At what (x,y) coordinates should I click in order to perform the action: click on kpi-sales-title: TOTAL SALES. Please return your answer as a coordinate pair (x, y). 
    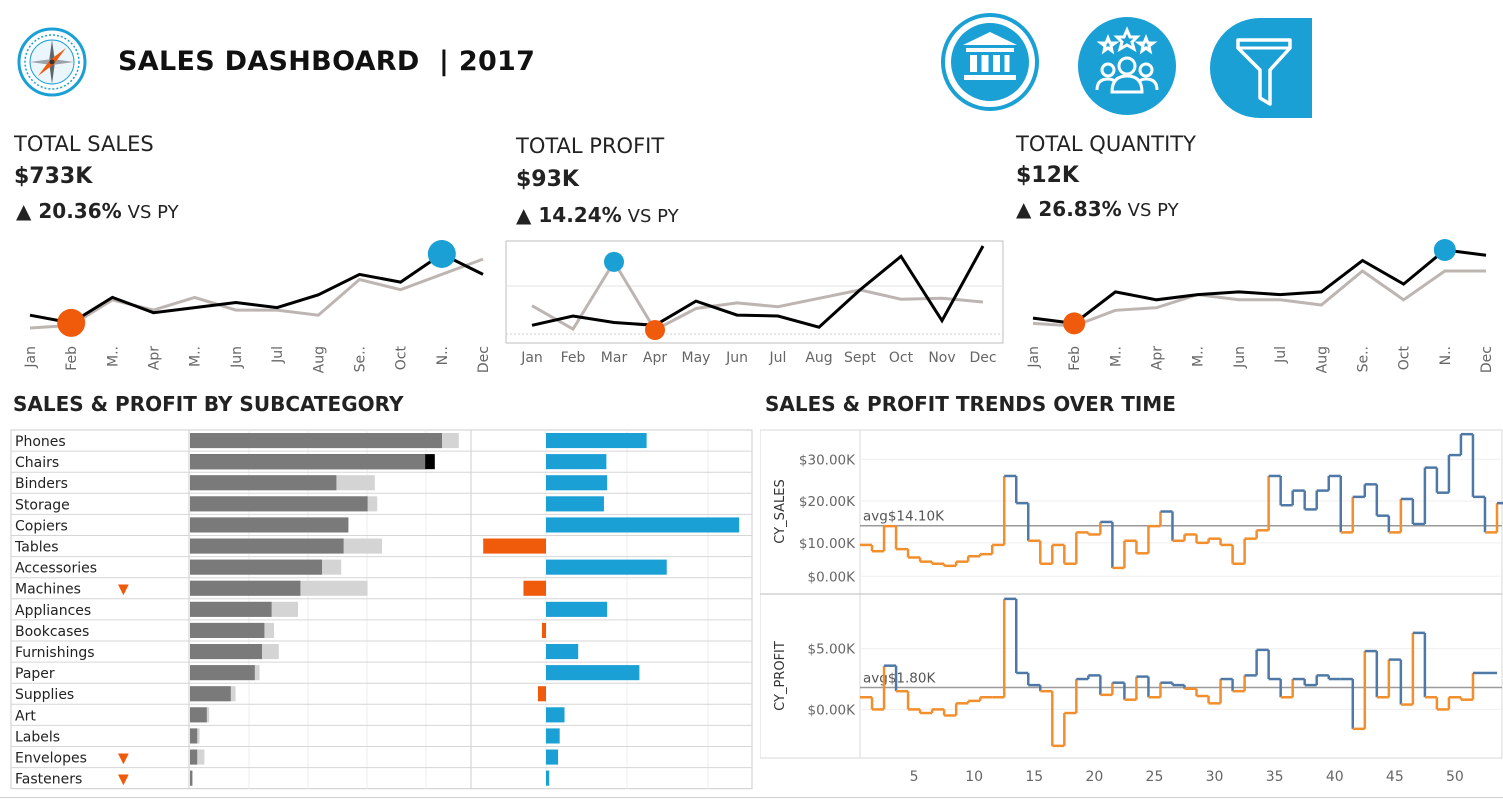
    Looking at the image, I should click on (84, 144).